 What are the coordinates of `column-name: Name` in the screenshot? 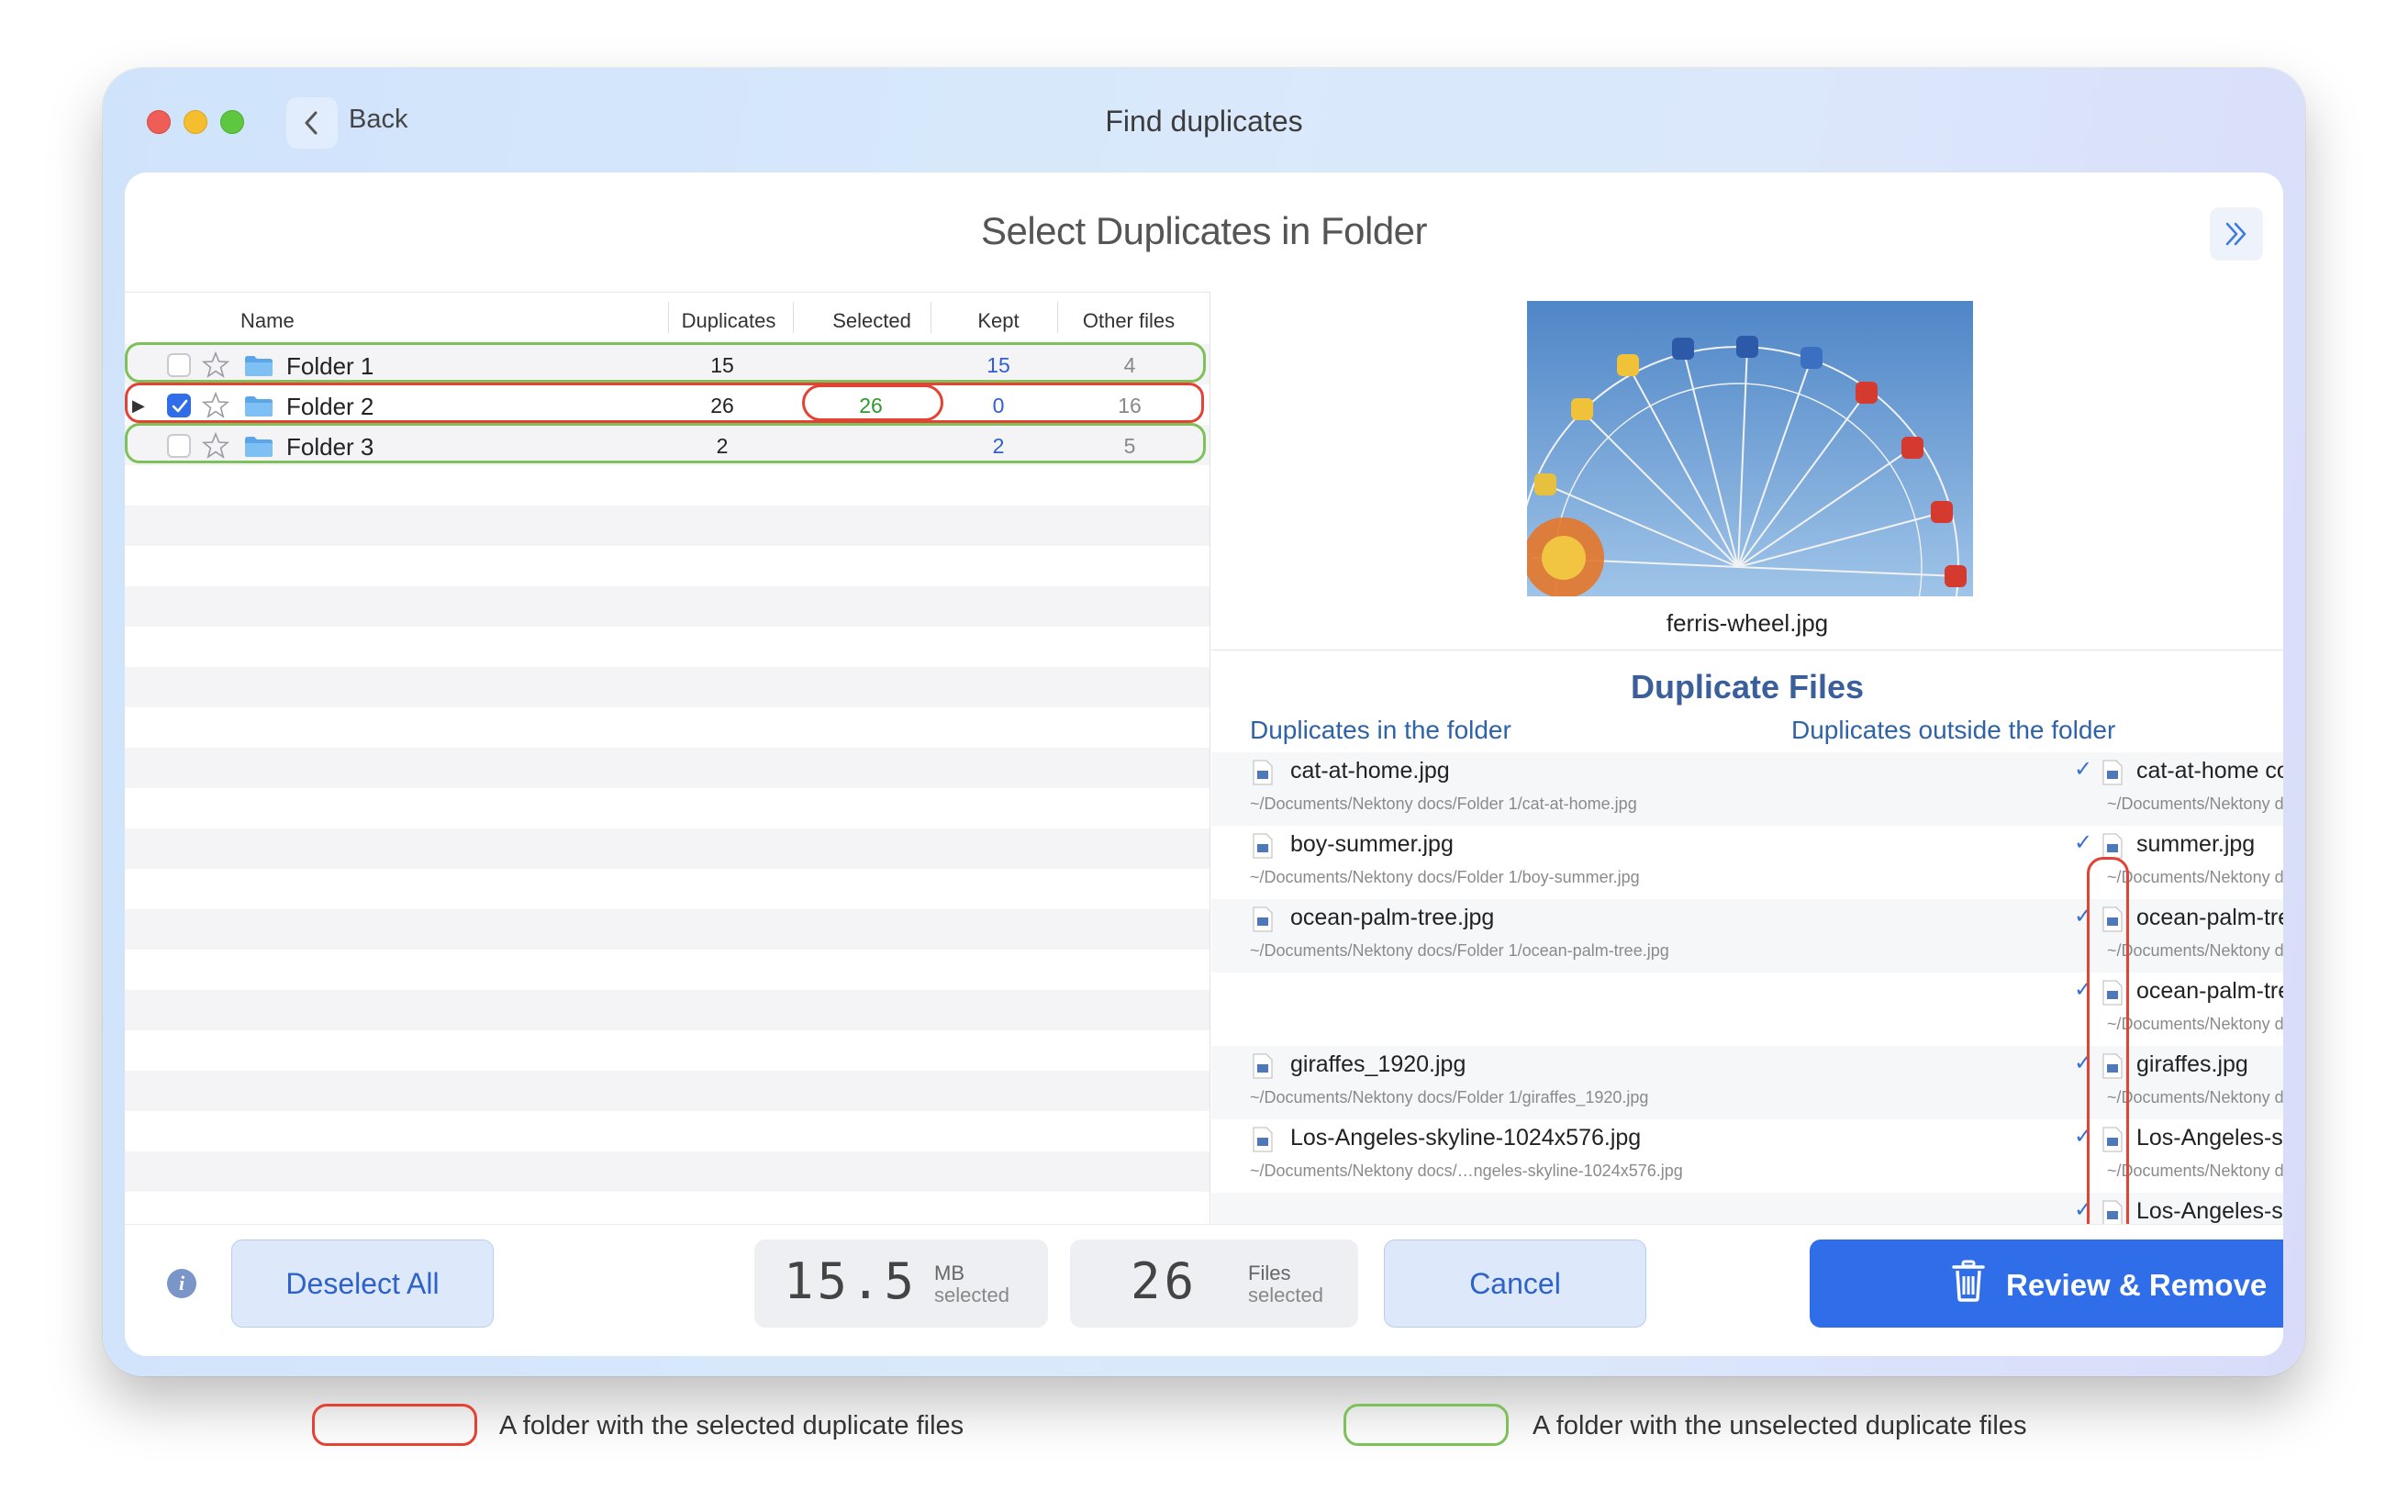 It's located at (267, 321).